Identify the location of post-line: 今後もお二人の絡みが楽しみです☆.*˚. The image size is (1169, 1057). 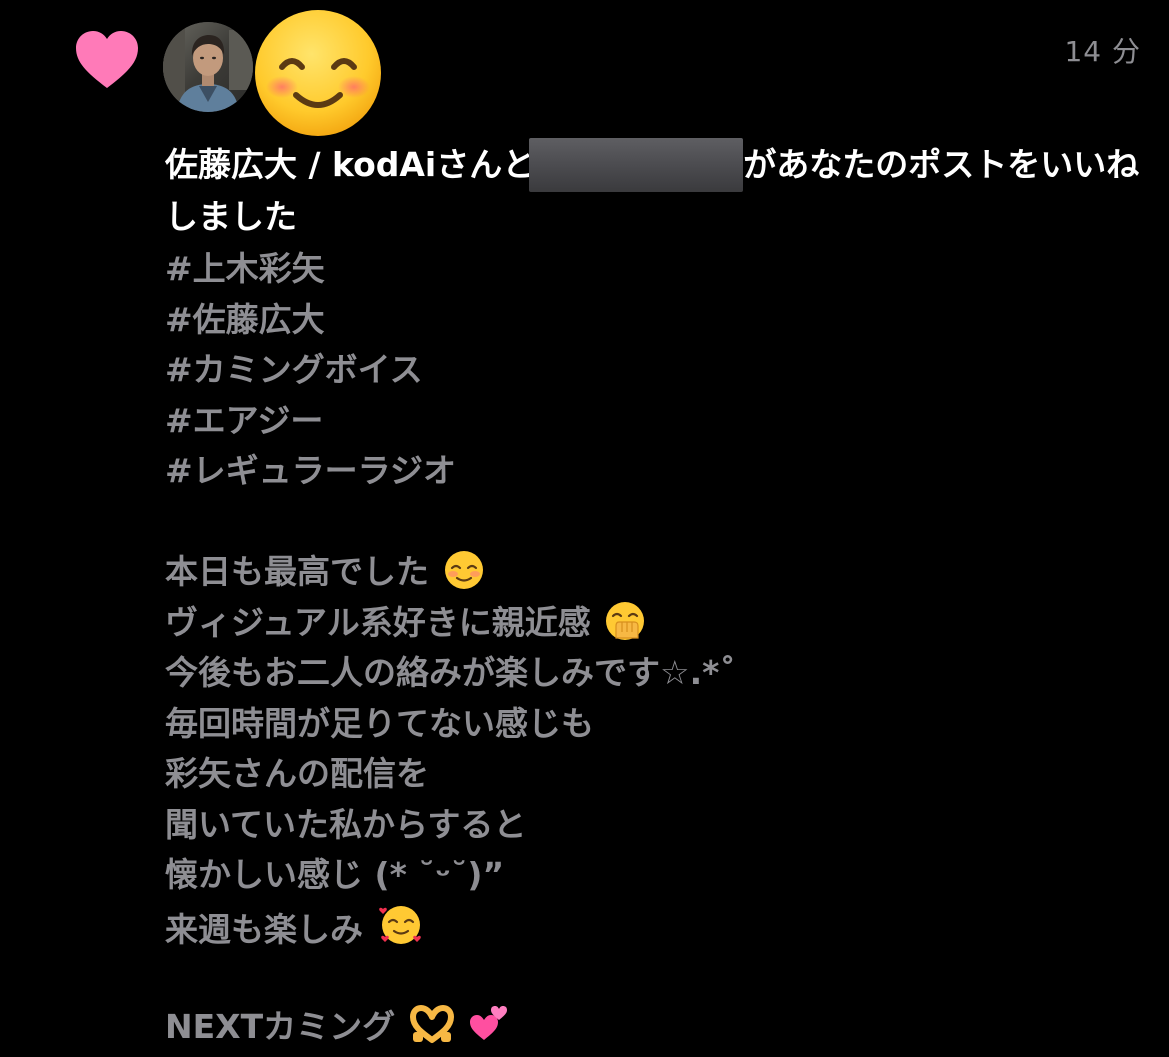
(450, 672).